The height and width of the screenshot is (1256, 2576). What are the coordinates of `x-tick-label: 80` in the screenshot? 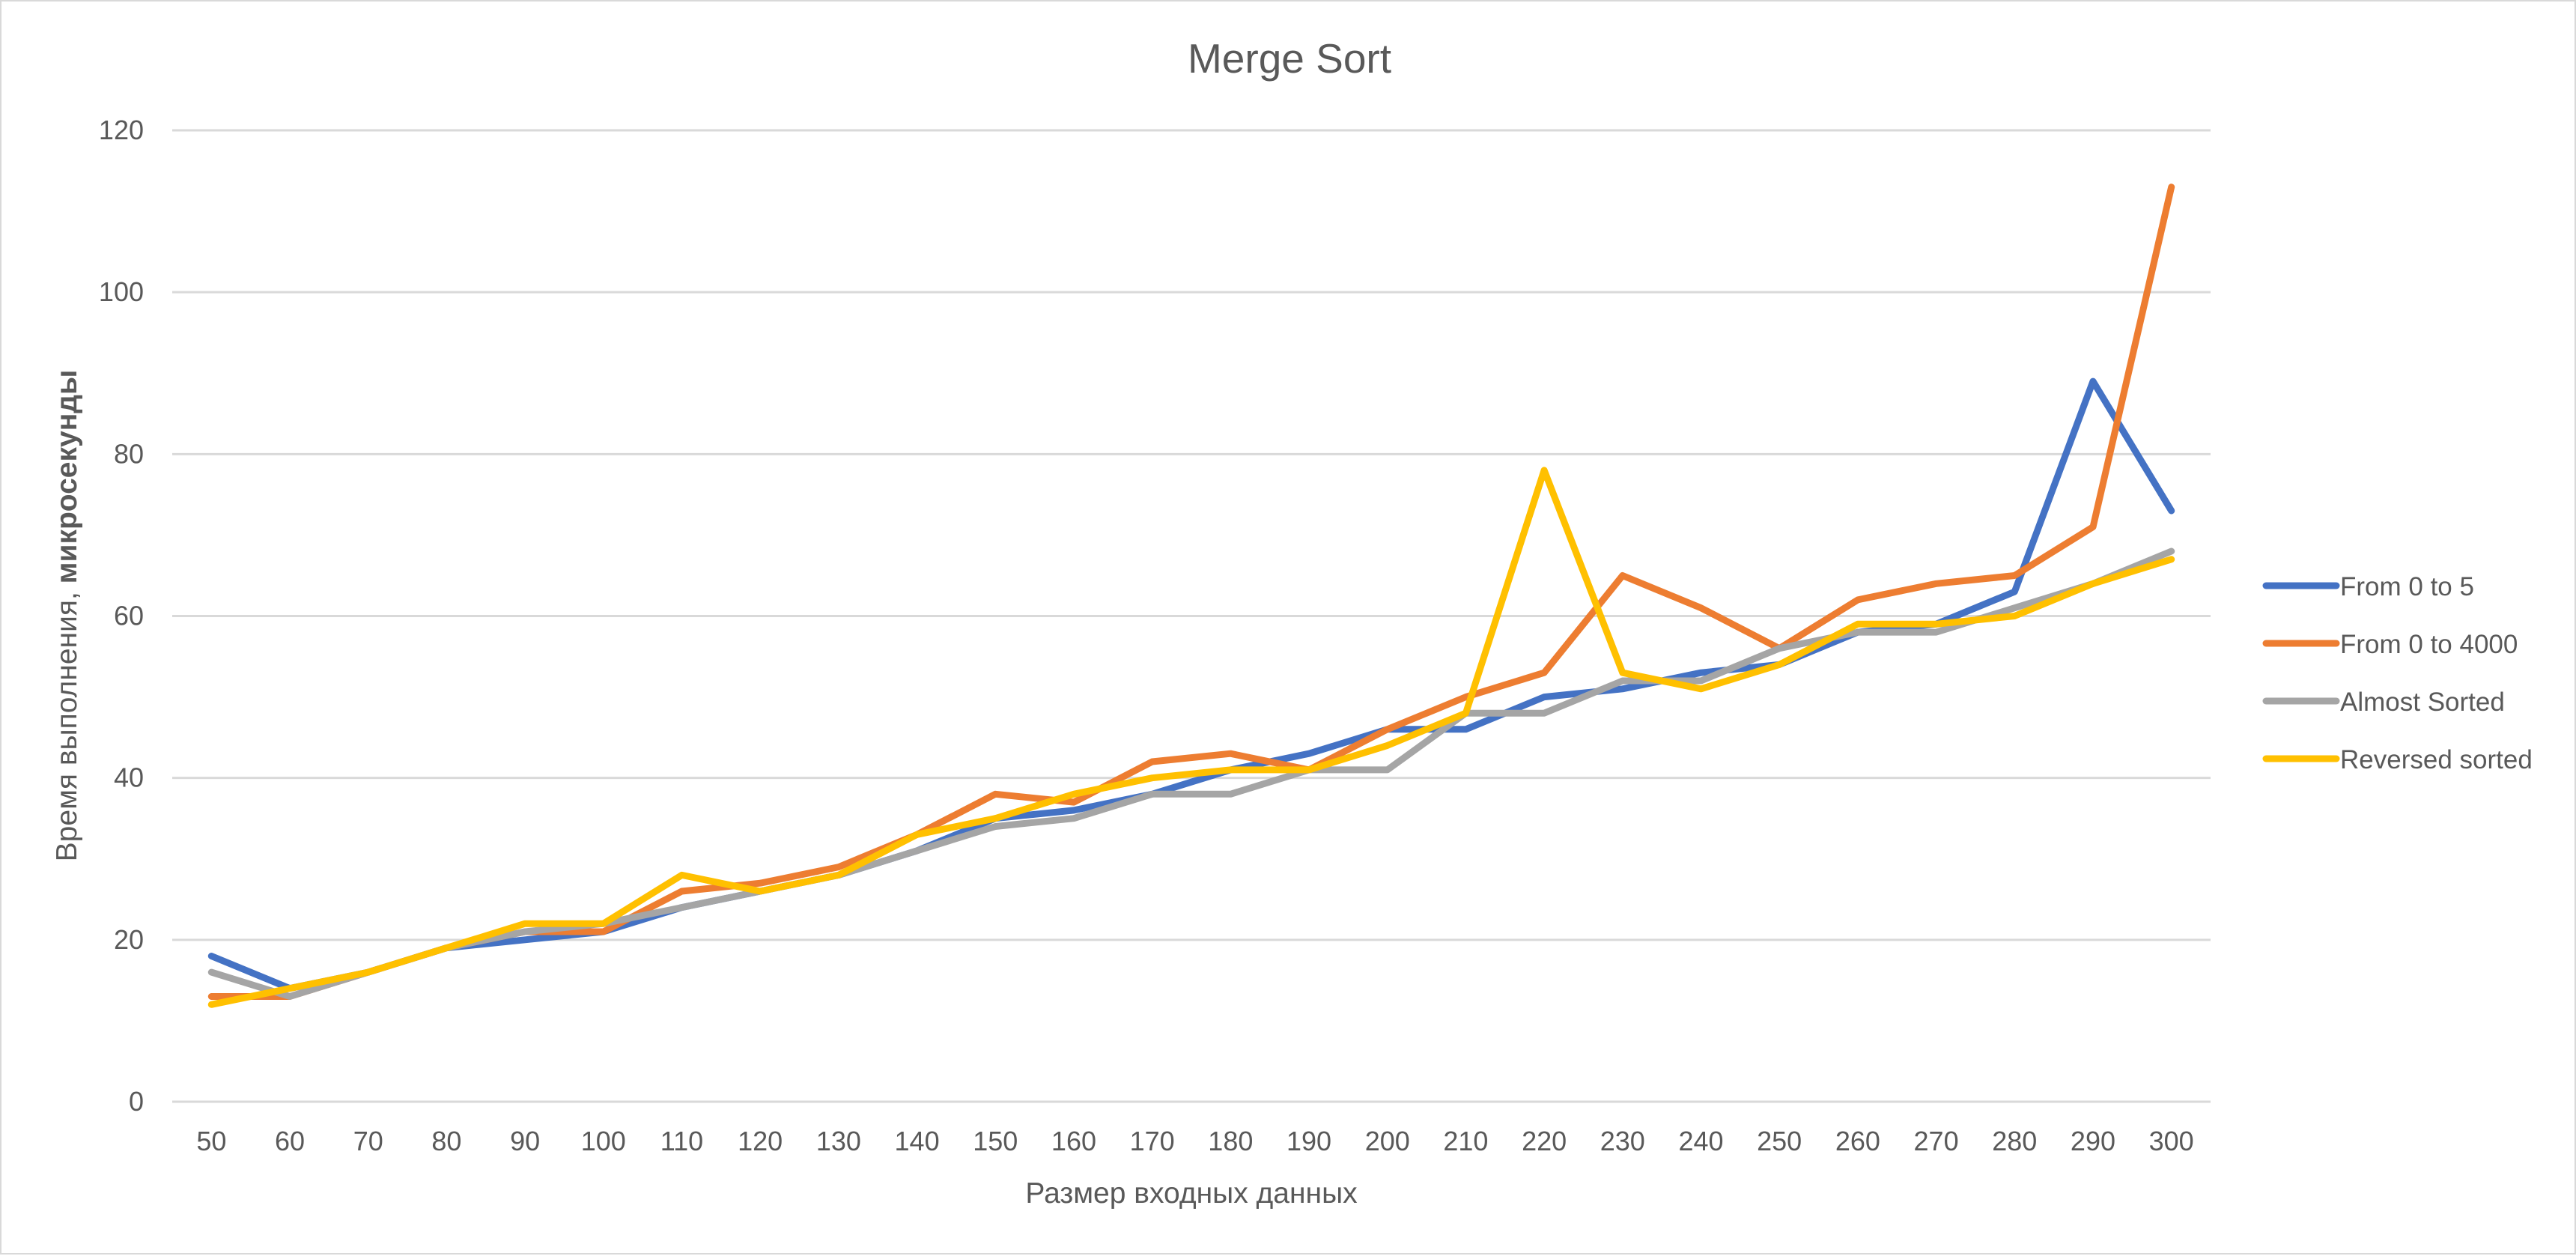 It's located at (446, 1141).